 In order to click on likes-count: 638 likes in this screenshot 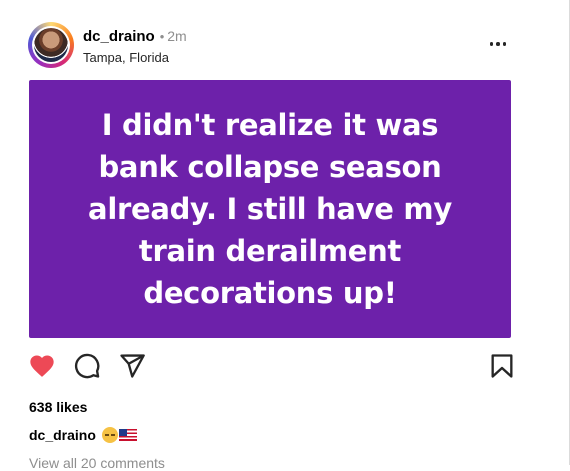, I will do `click(58, 407)`.